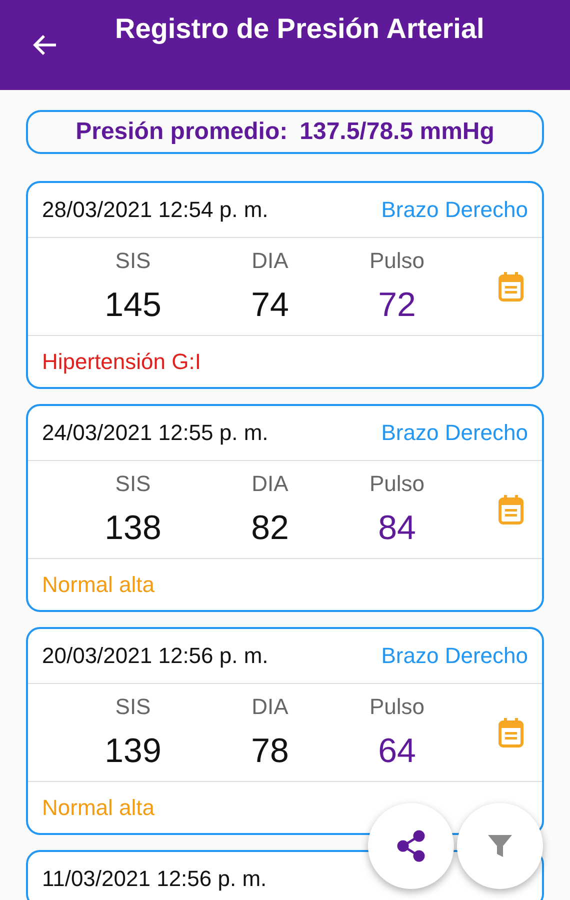 The width and height of the screenshot is (570, 900). Describe the element at coordinates (299, 29) in the screenshot. I see `screen-title: Registro de Presión Arterial` at that location.